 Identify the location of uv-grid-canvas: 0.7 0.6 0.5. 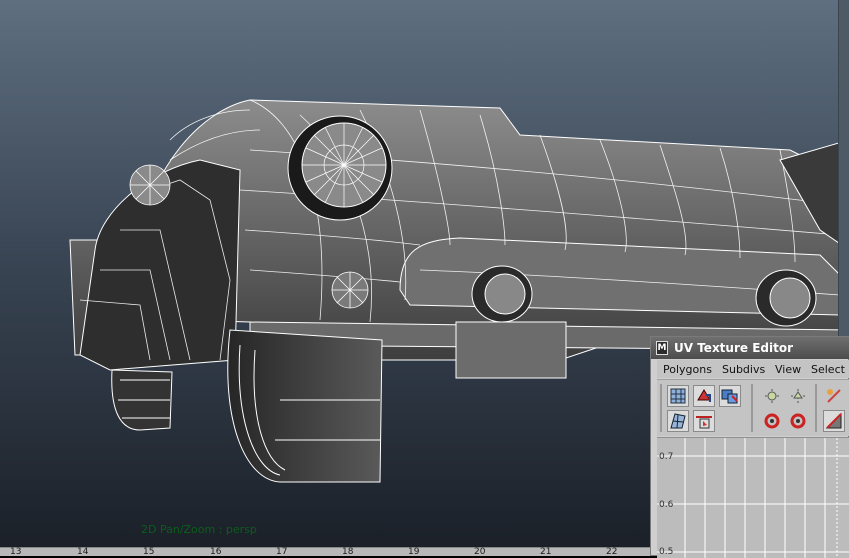
(753, 497).